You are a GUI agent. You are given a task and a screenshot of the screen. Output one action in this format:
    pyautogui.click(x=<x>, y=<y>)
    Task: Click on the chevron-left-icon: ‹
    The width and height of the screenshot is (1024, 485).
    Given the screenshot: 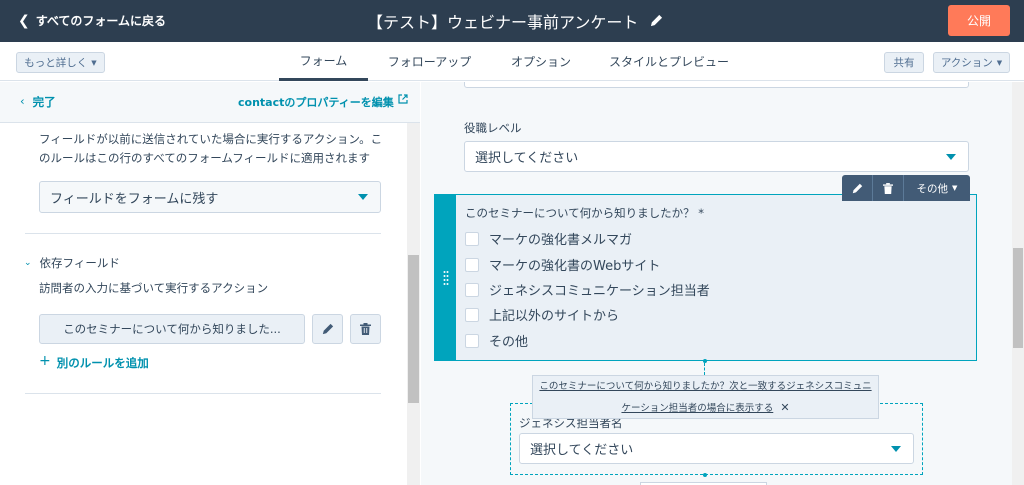 What is the action you would take?
    pyautogui.click(x=22, y=101)
    